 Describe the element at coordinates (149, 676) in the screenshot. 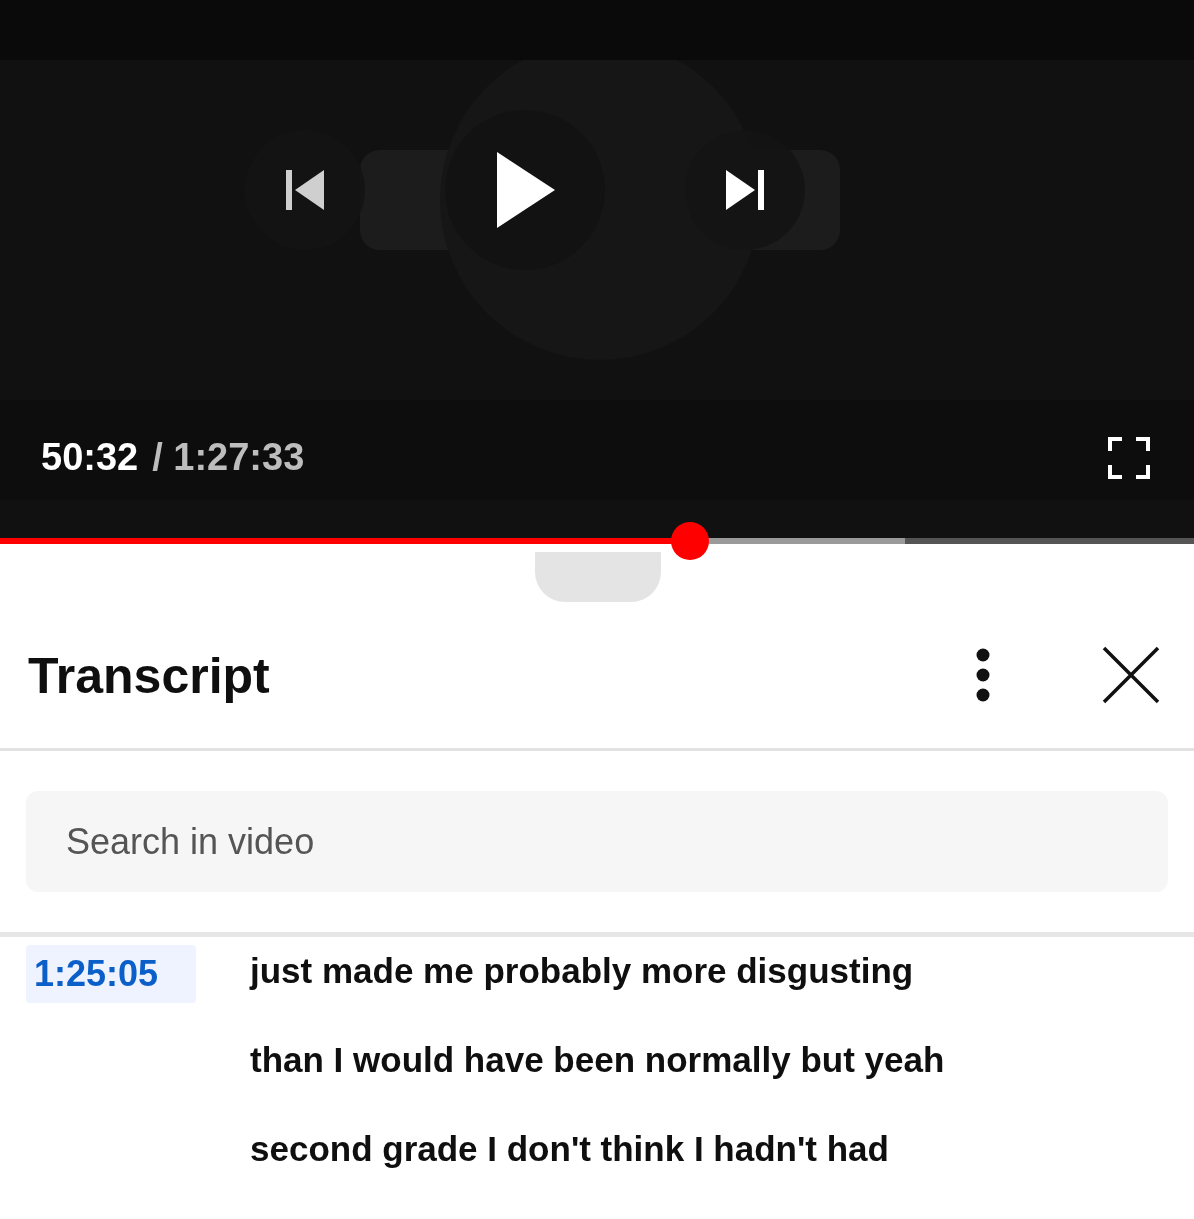

I see `panel-title: Transcript` at that location.